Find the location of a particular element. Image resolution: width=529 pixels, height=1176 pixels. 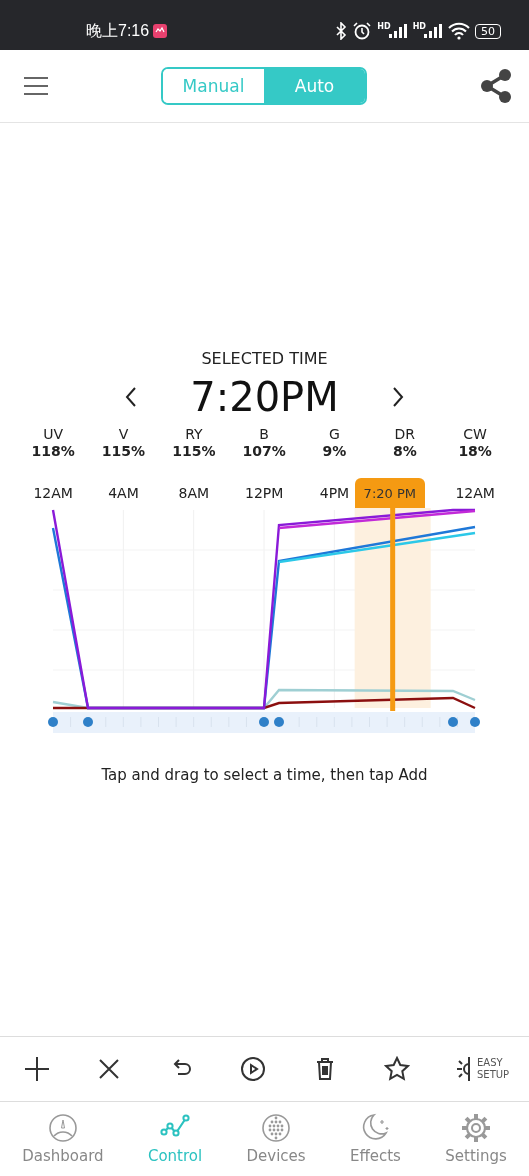

star-icon is located at coordinates (397, 1069).